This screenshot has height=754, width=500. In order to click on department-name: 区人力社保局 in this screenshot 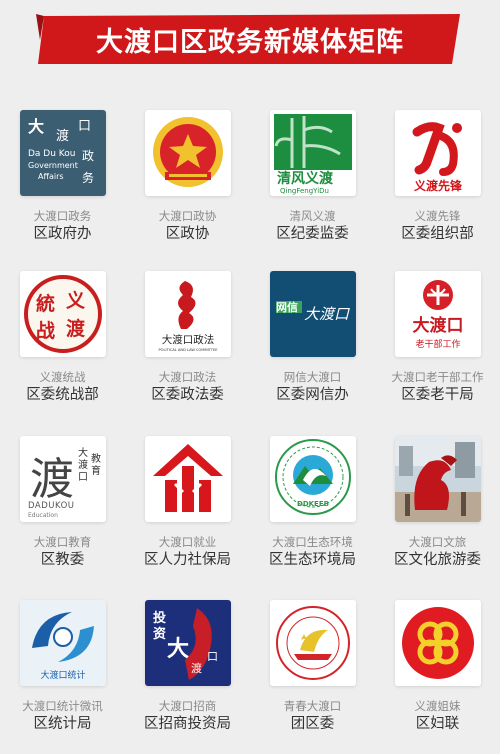, I will do `click(187, 560)`.